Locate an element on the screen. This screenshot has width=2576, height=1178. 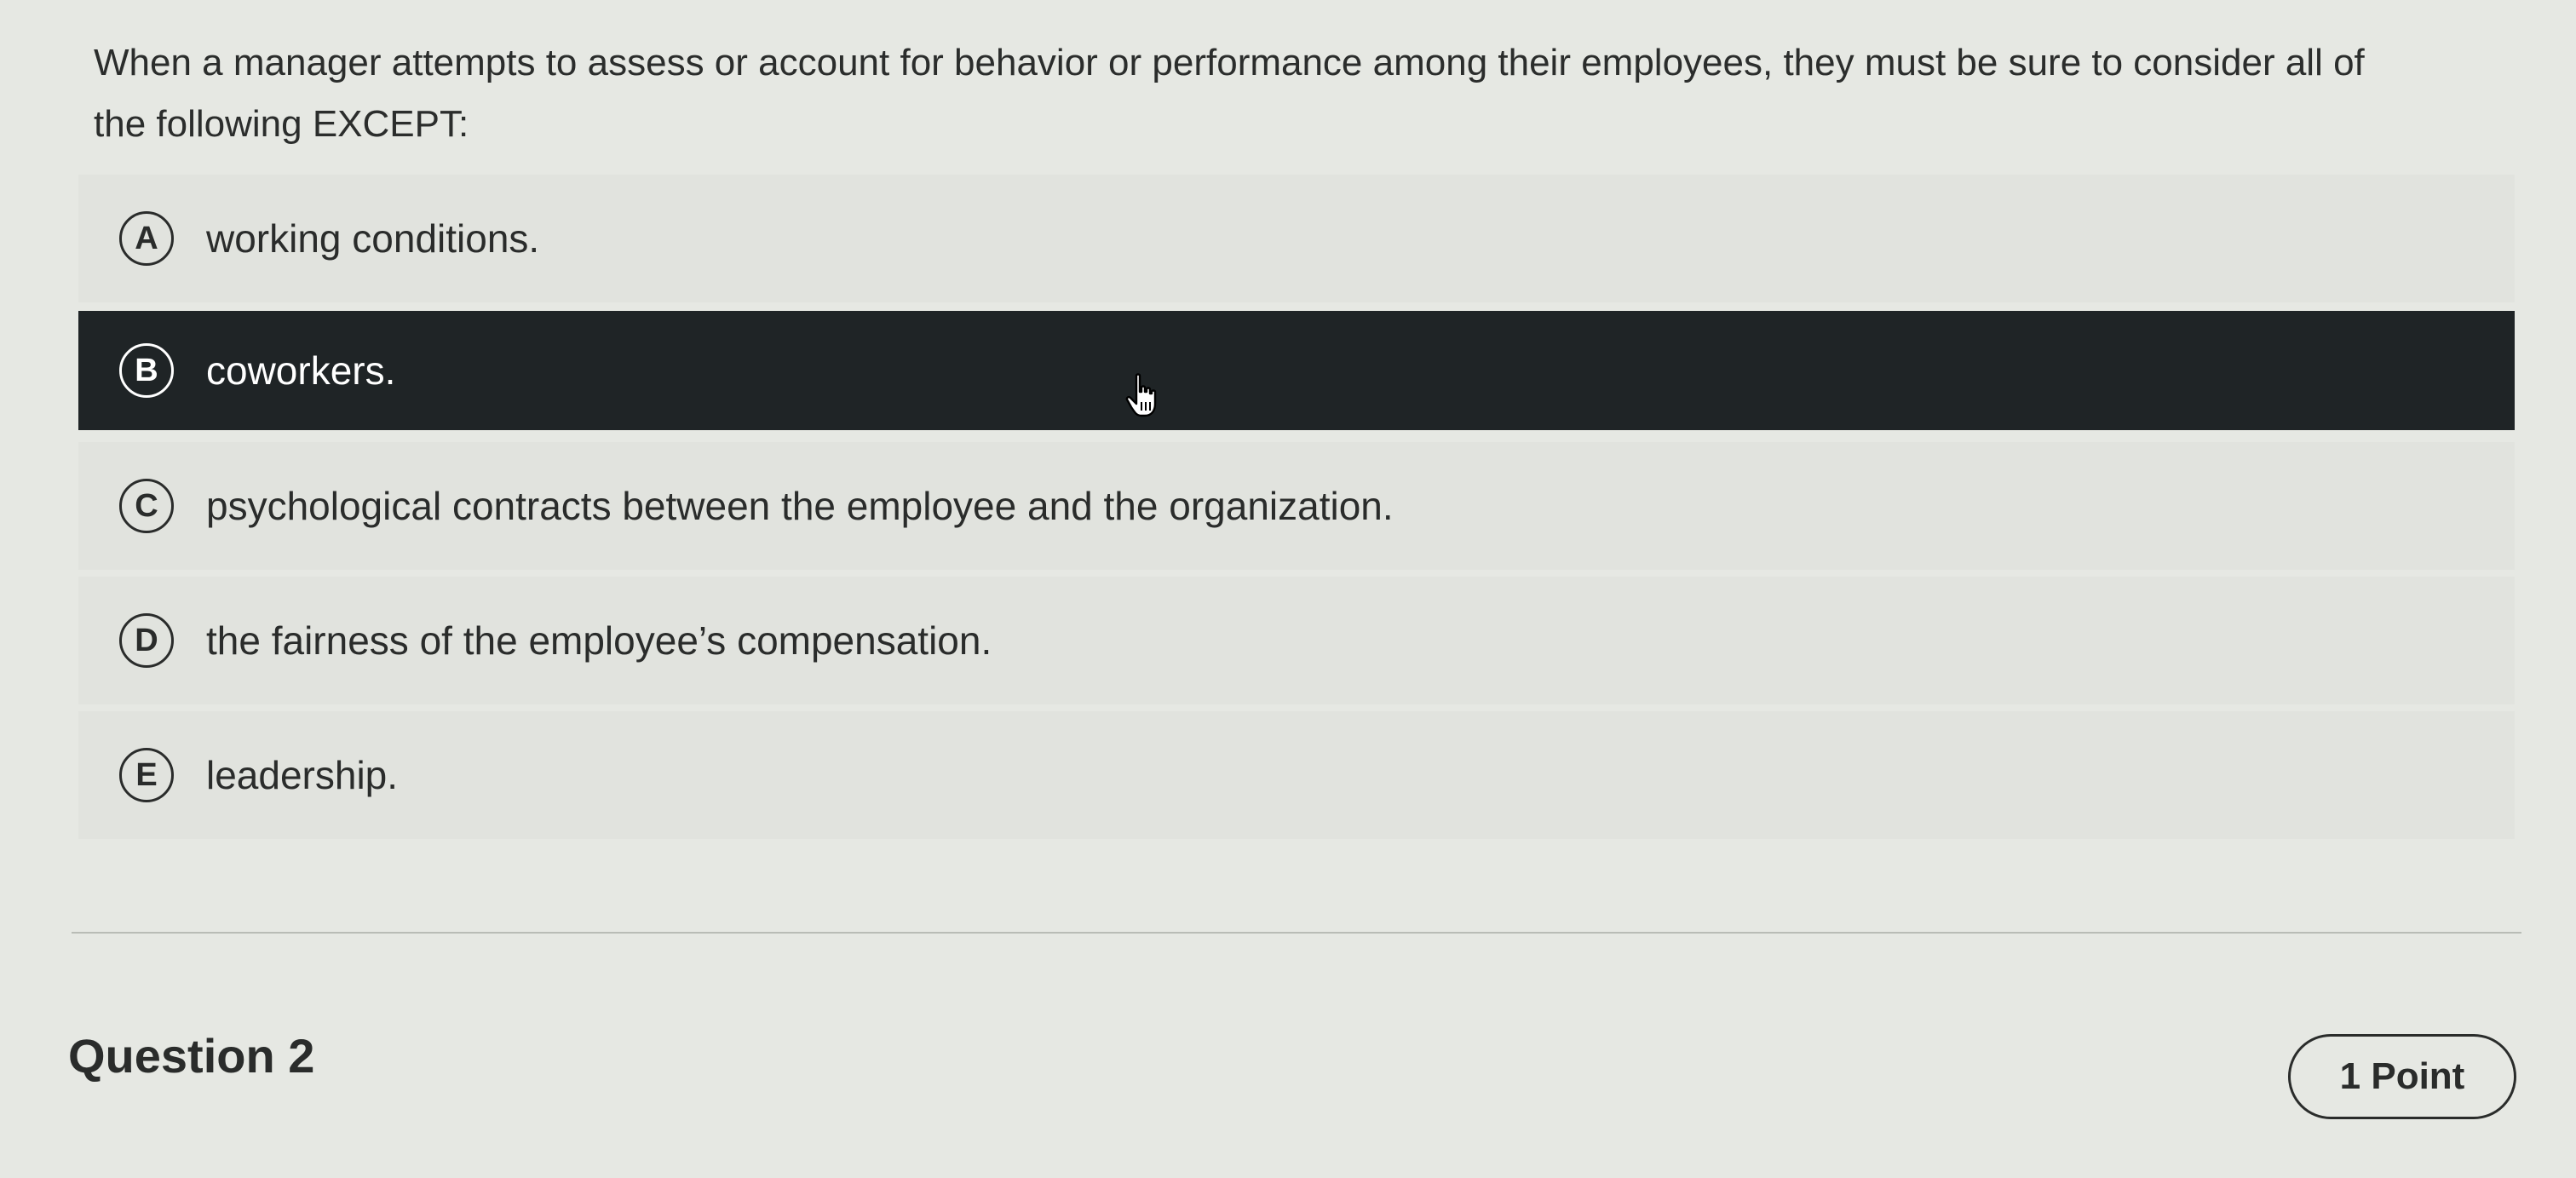
option-label: coworkers. is located at coordinates (301, 371).